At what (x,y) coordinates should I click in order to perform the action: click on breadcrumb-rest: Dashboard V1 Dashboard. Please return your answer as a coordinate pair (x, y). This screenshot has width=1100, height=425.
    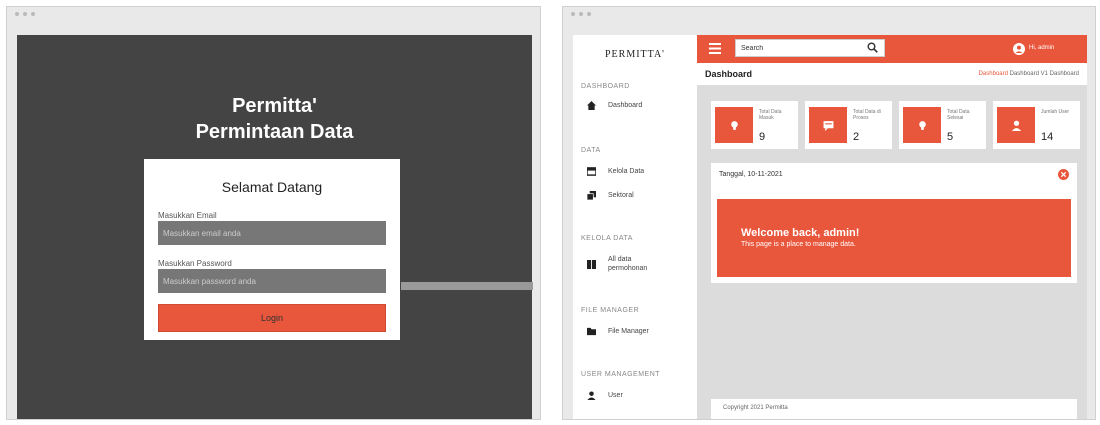
    Looking at the image, I should click on (1043, 74).